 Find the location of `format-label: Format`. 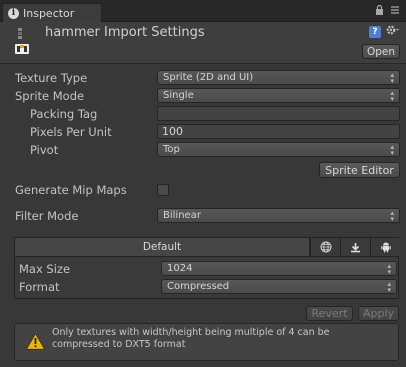

format-label: Format is located at coordinates (39, 287).